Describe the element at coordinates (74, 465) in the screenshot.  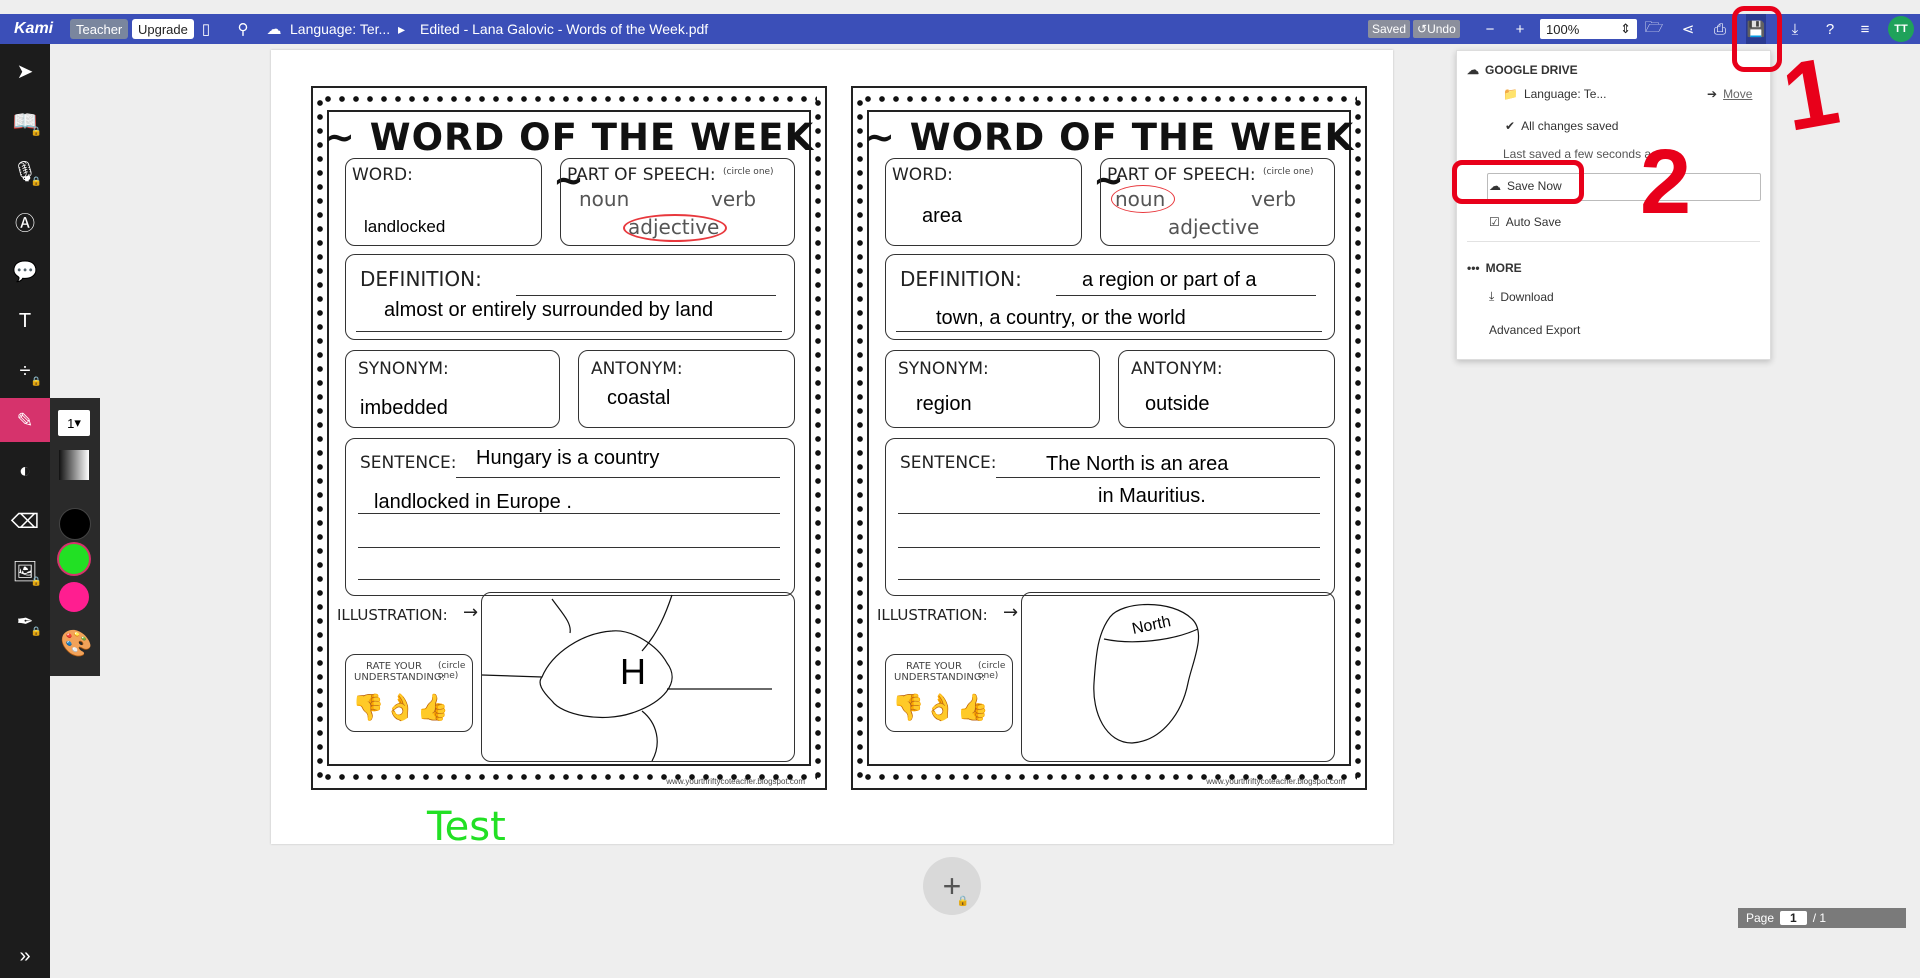
I see `opacity-slider` at that location.